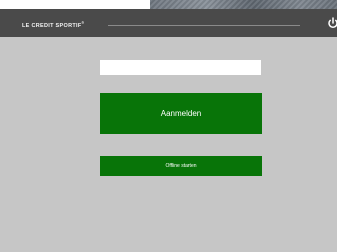  Describe the element at coordinates (180, 67) in the screenshot. I see `username-input` at that location.